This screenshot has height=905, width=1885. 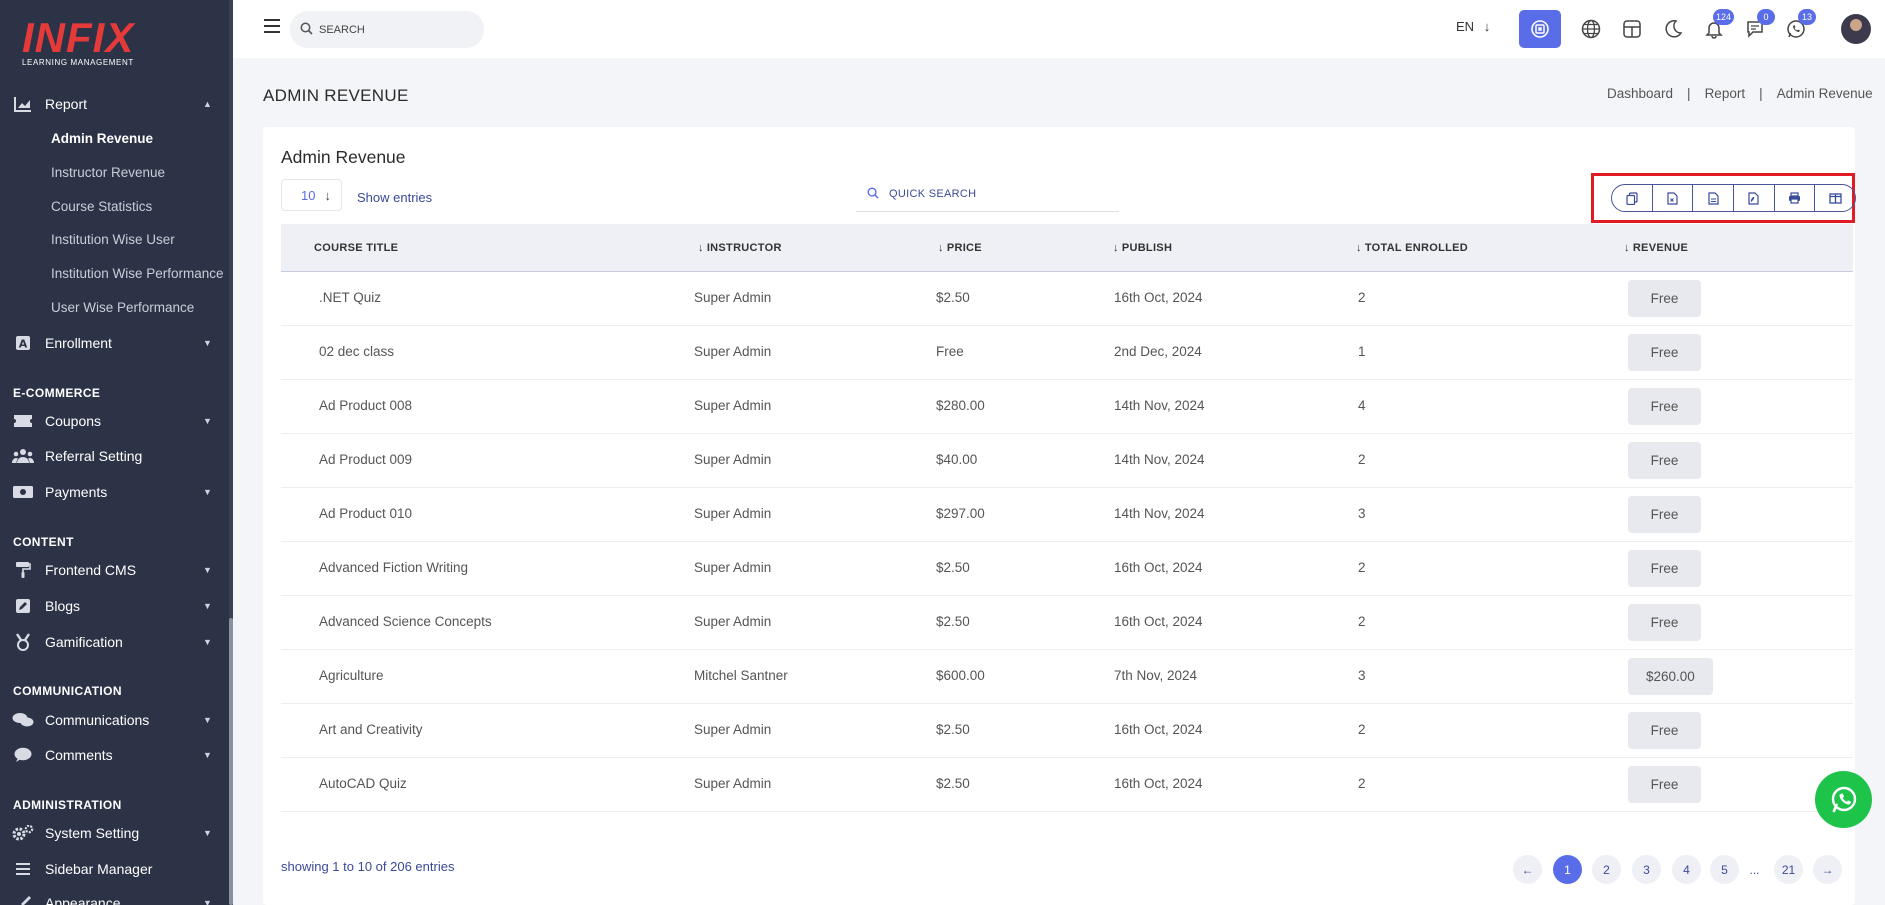 I want to click on layout-icon, so click(x=1632, y=29).